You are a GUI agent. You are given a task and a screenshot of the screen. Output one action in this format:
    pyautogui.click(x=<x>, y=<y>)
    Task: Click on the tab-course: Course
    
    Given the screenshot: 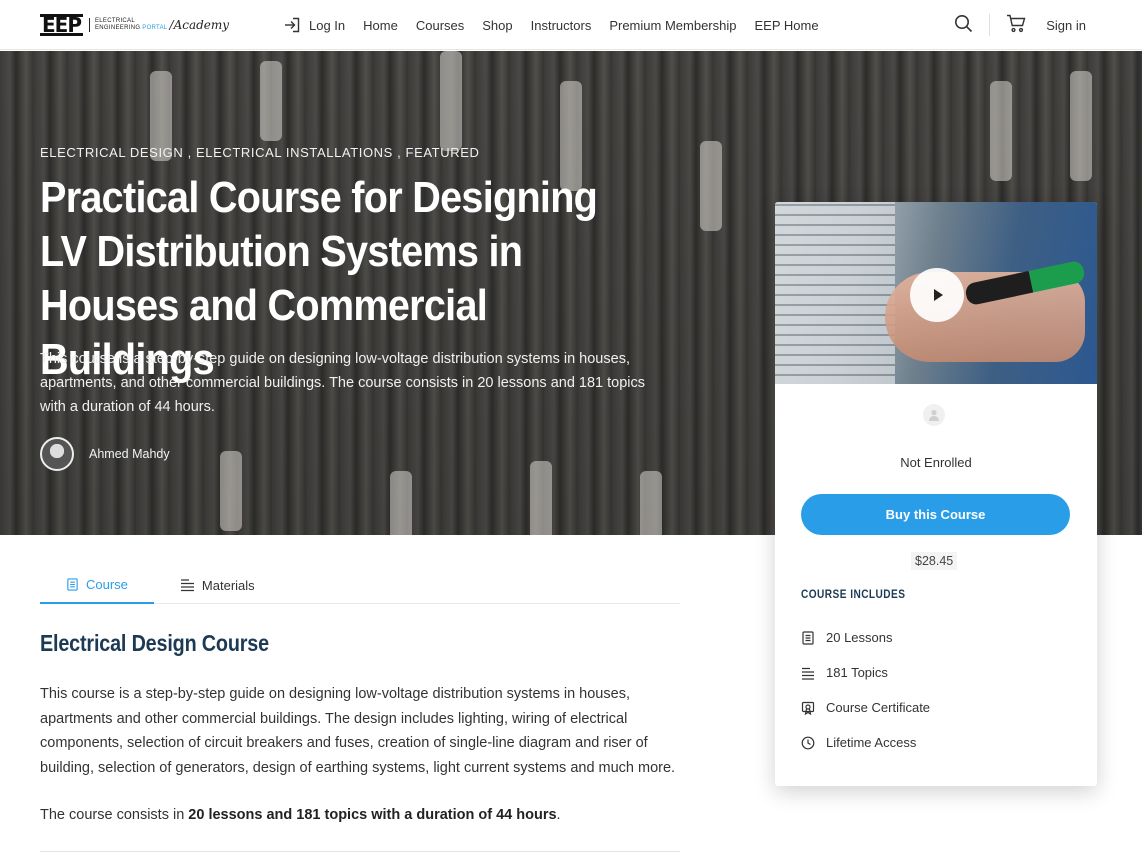 What is the action you would take?
    pyautogui.click(x=97, y=585)
    